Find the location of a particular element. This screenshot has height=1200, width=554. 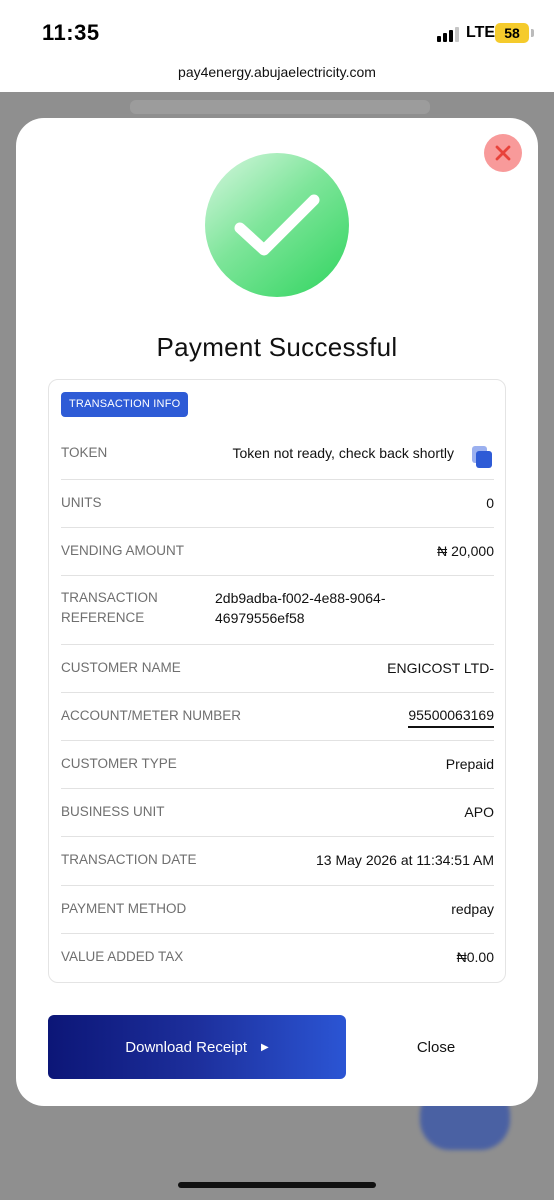

close-button-label: Close is located at coordinates (436, 1047).